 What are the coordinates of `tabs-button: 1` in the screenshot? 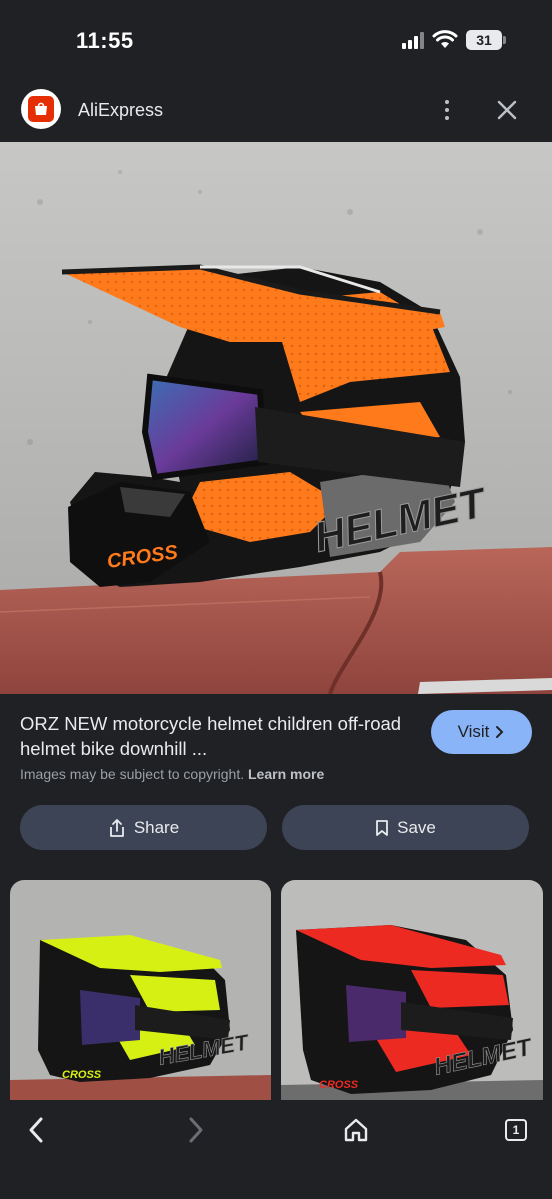 It's located at (516, 1130).